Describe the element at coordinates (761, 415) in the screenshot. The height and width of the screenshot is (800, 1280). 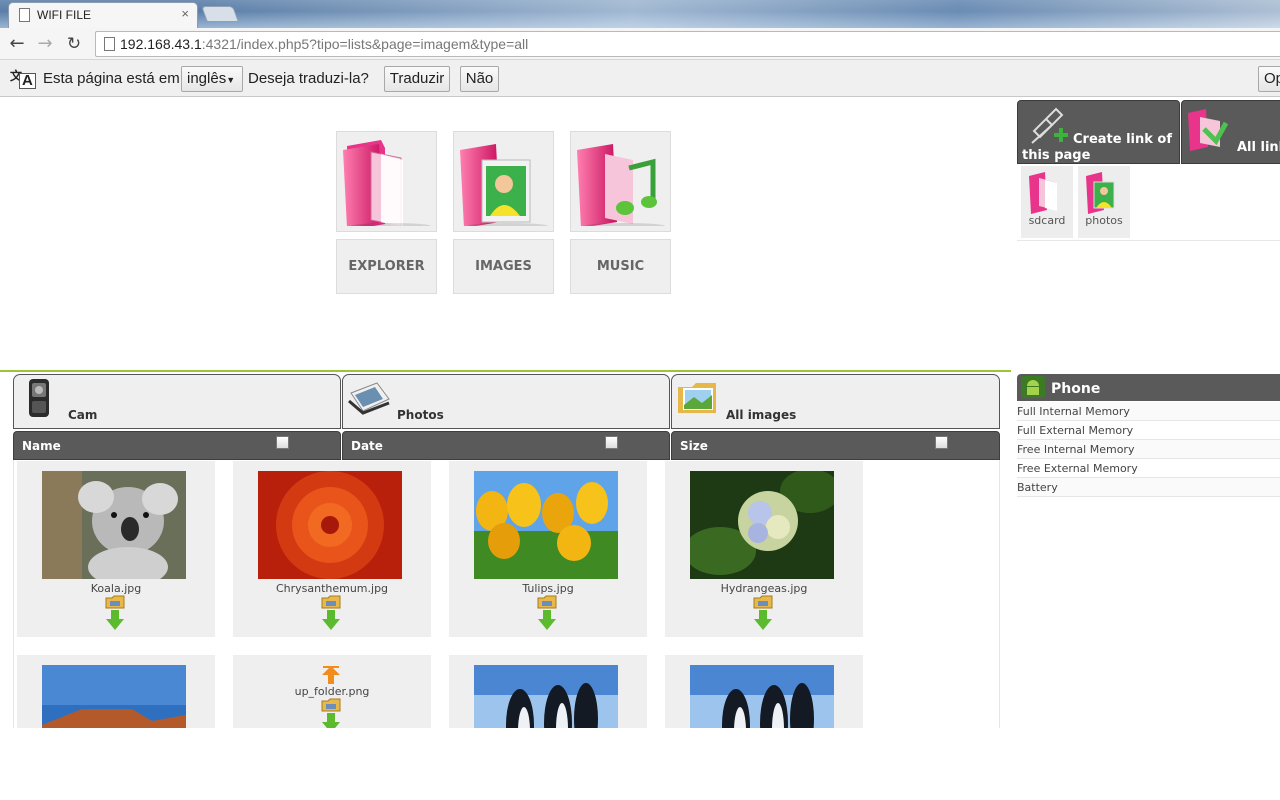
I see `all-images-label: All images` at that location.